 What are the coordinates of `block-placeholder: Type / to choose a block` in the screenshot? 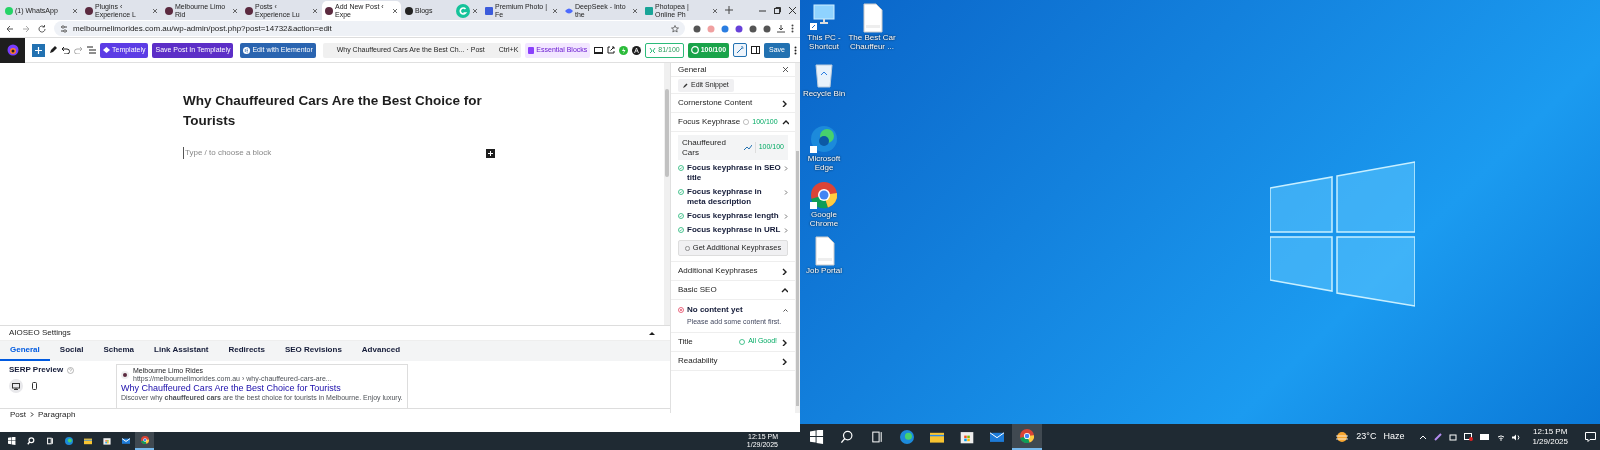 It's located at (227, 153).